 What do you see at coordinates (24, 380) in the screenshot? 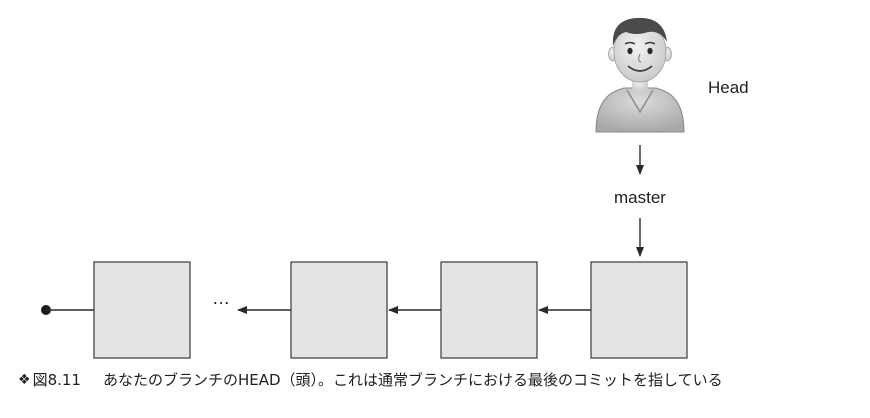
I see `caption-mark: ❖` at bounding box center [24, 380].